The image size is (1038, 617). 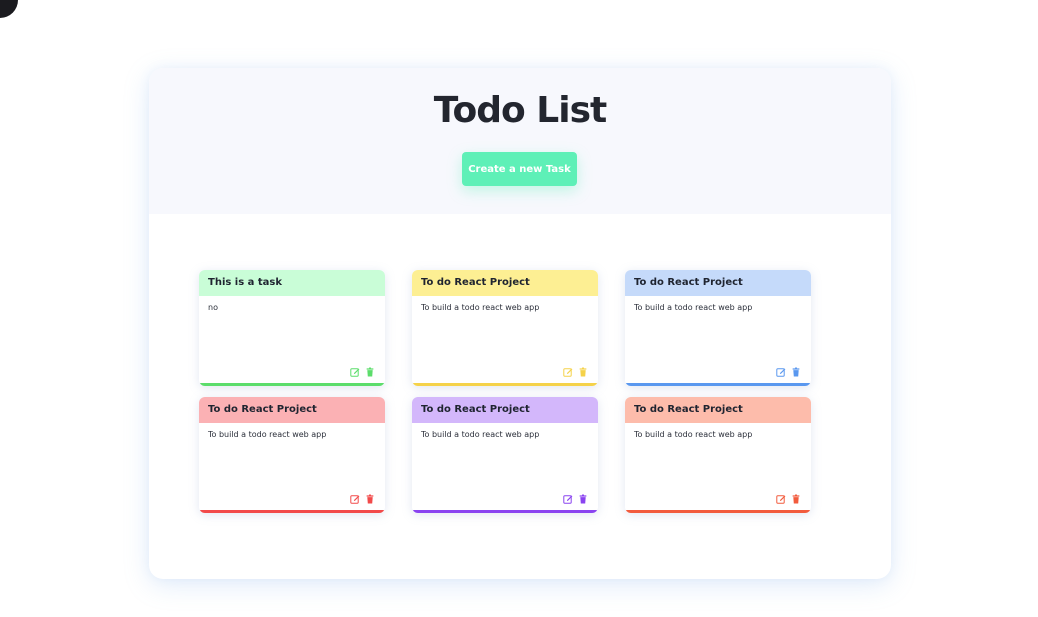 What do you see at coordinates (292, 328) in the screenshot?
I see `task-card: This is a task no` at bounding box center [292, 328].